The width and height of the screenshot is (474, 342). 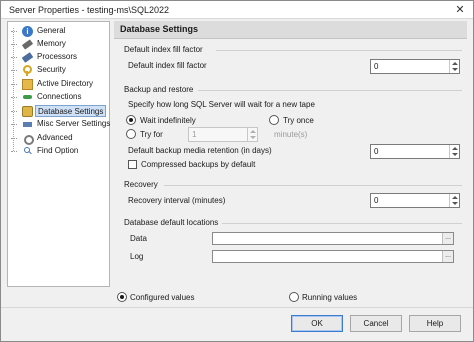 What do you see at coordinates (237, 10) in the screenshot?
I see `title-bar: Server Properties - testing-ms\SQL2022 ✕` at bounding box center [237, 10].